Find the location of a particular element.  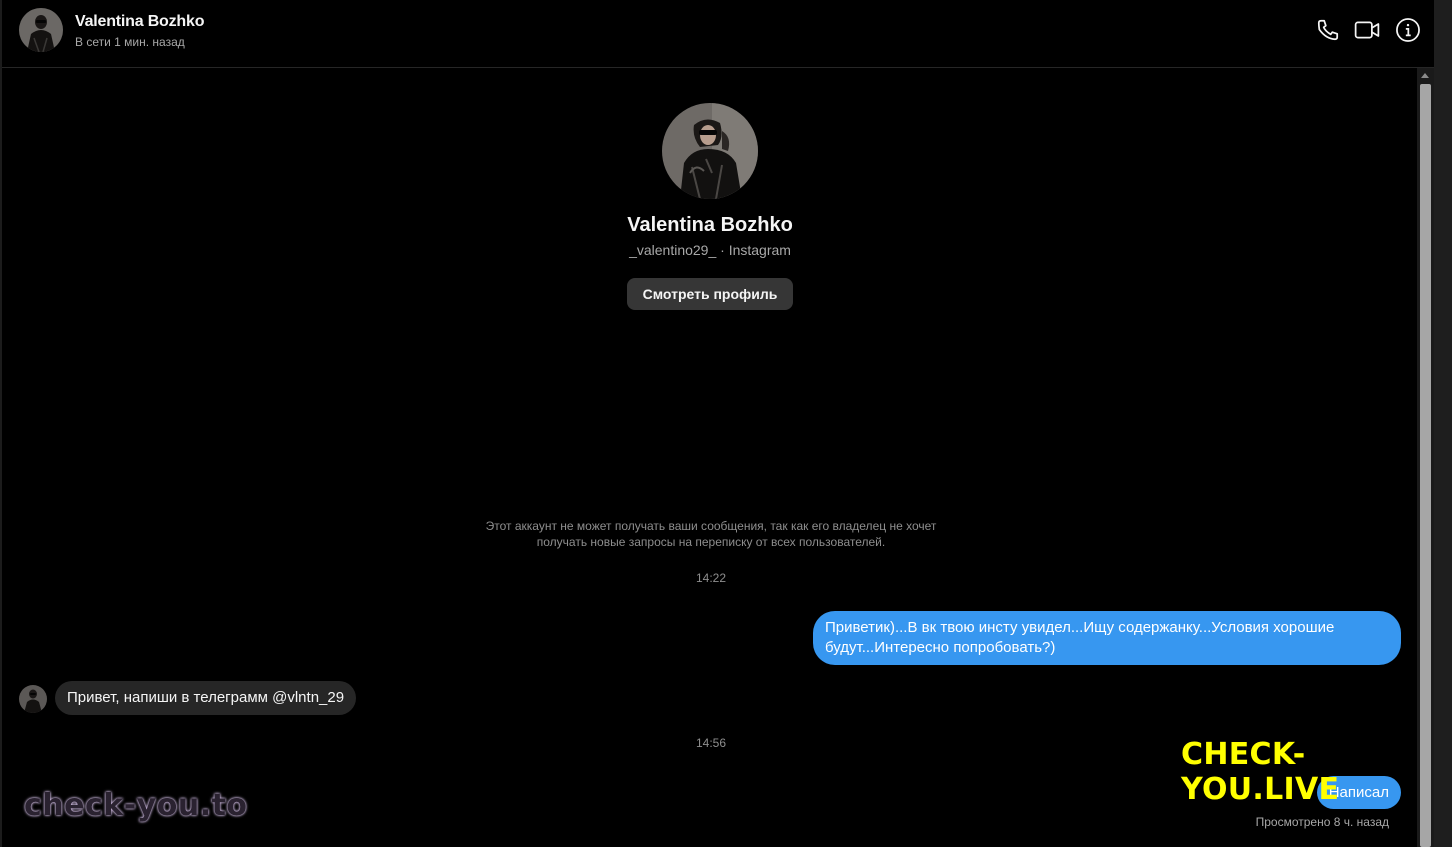

profile-avatar is located at coordinates (710, 151).